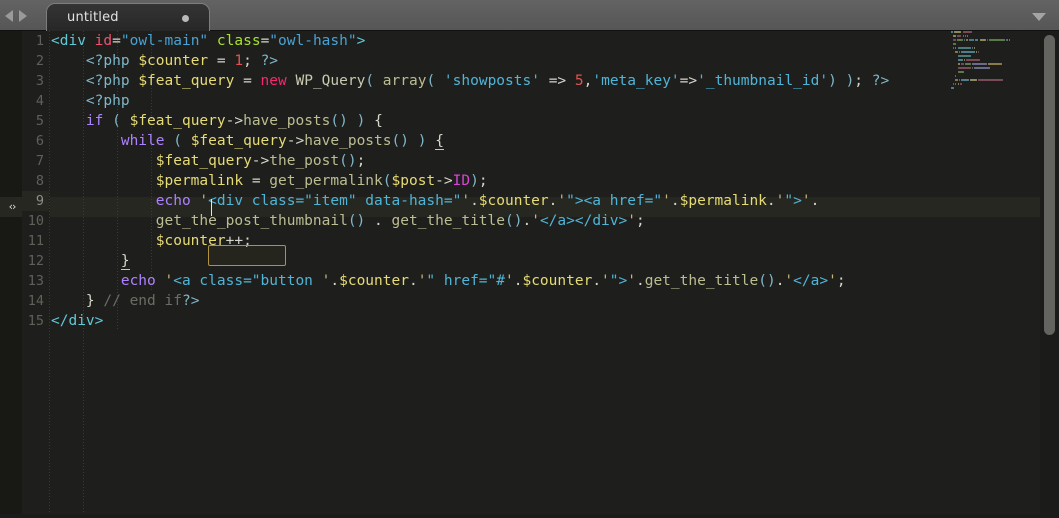 This screenshot has height=518, width=1059. I want to click on tab-nav-arrows, so click(25, 16).